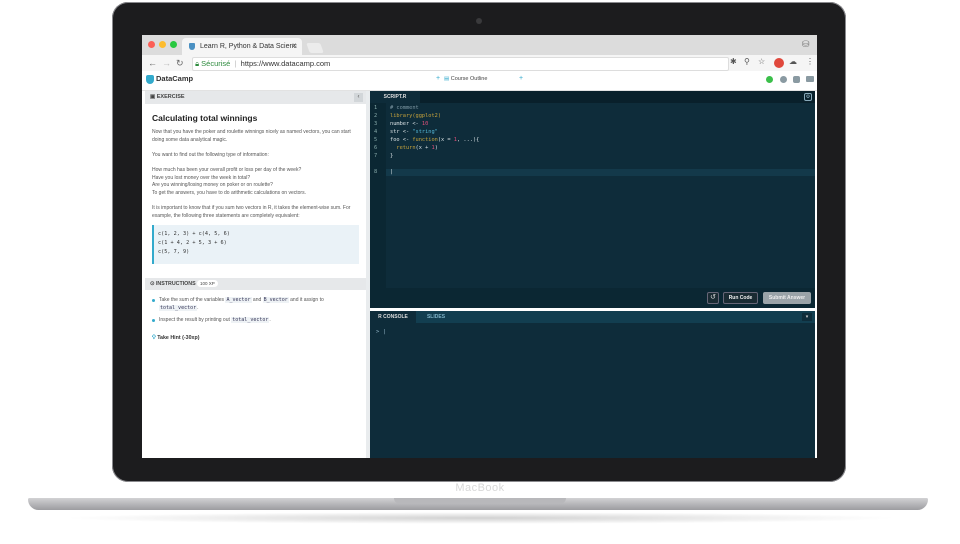  What do you see at coordinates (409, 124) in the screenshot?
I see `code-line: number <- 10` at bounding box center [409, 124].